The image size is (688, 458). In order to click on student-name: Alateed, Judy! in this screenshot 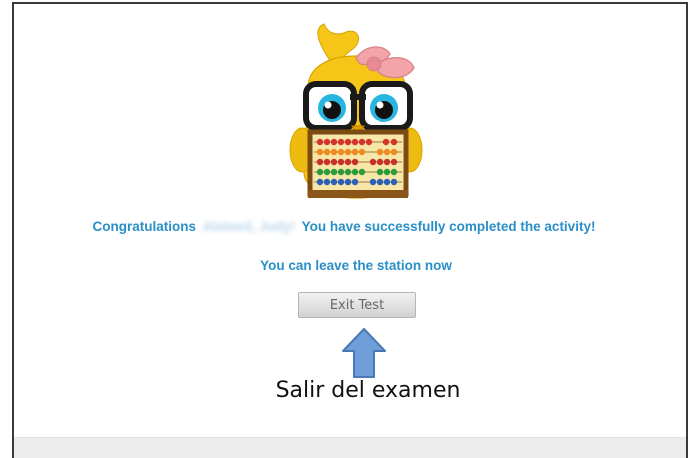, I will do `click(249, 226)`.